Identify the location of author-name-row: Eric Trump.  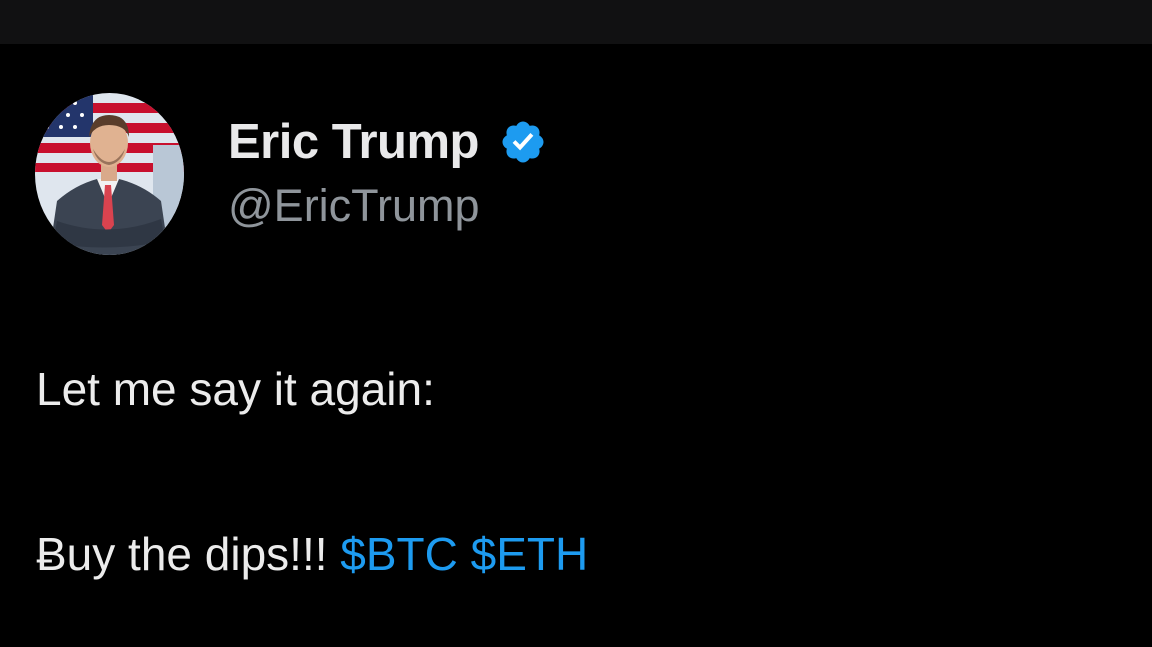
(387, 142).